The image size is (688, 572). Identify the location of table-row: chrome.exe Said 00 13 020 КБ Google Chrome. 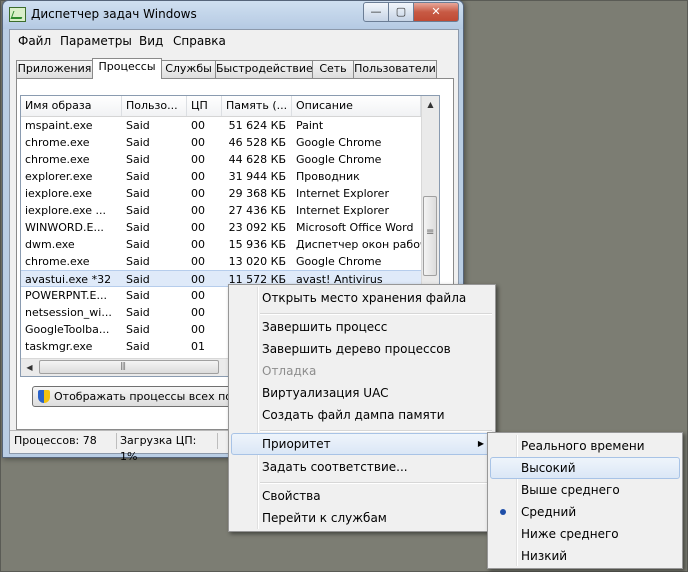
(221, 261).